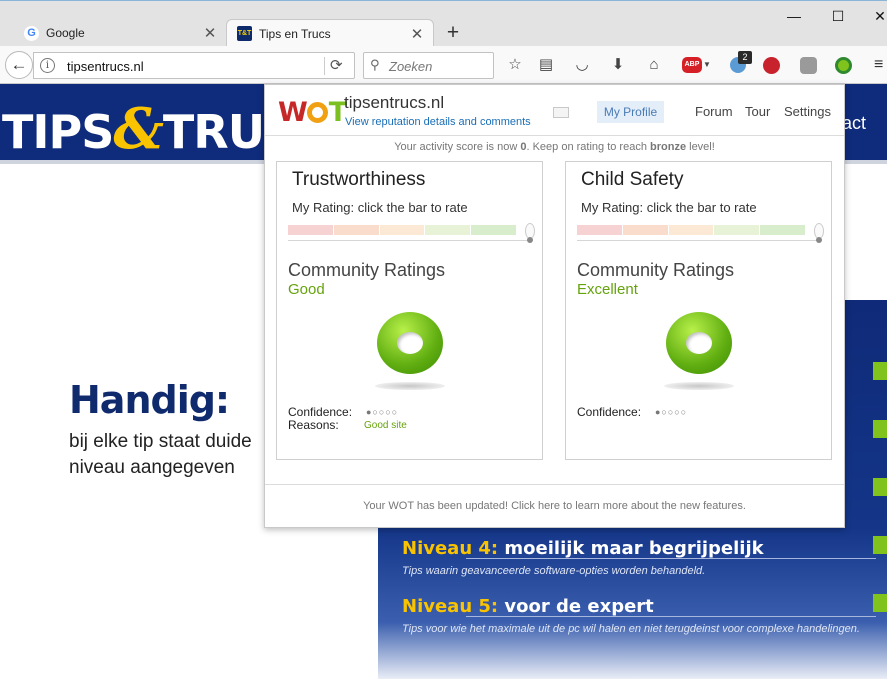 This screenshot has height=679, width=887. What do you see at coordinates (453, 33) in the screenshot?
I see `new-tab-button: +` at bounding box center [453, 33].